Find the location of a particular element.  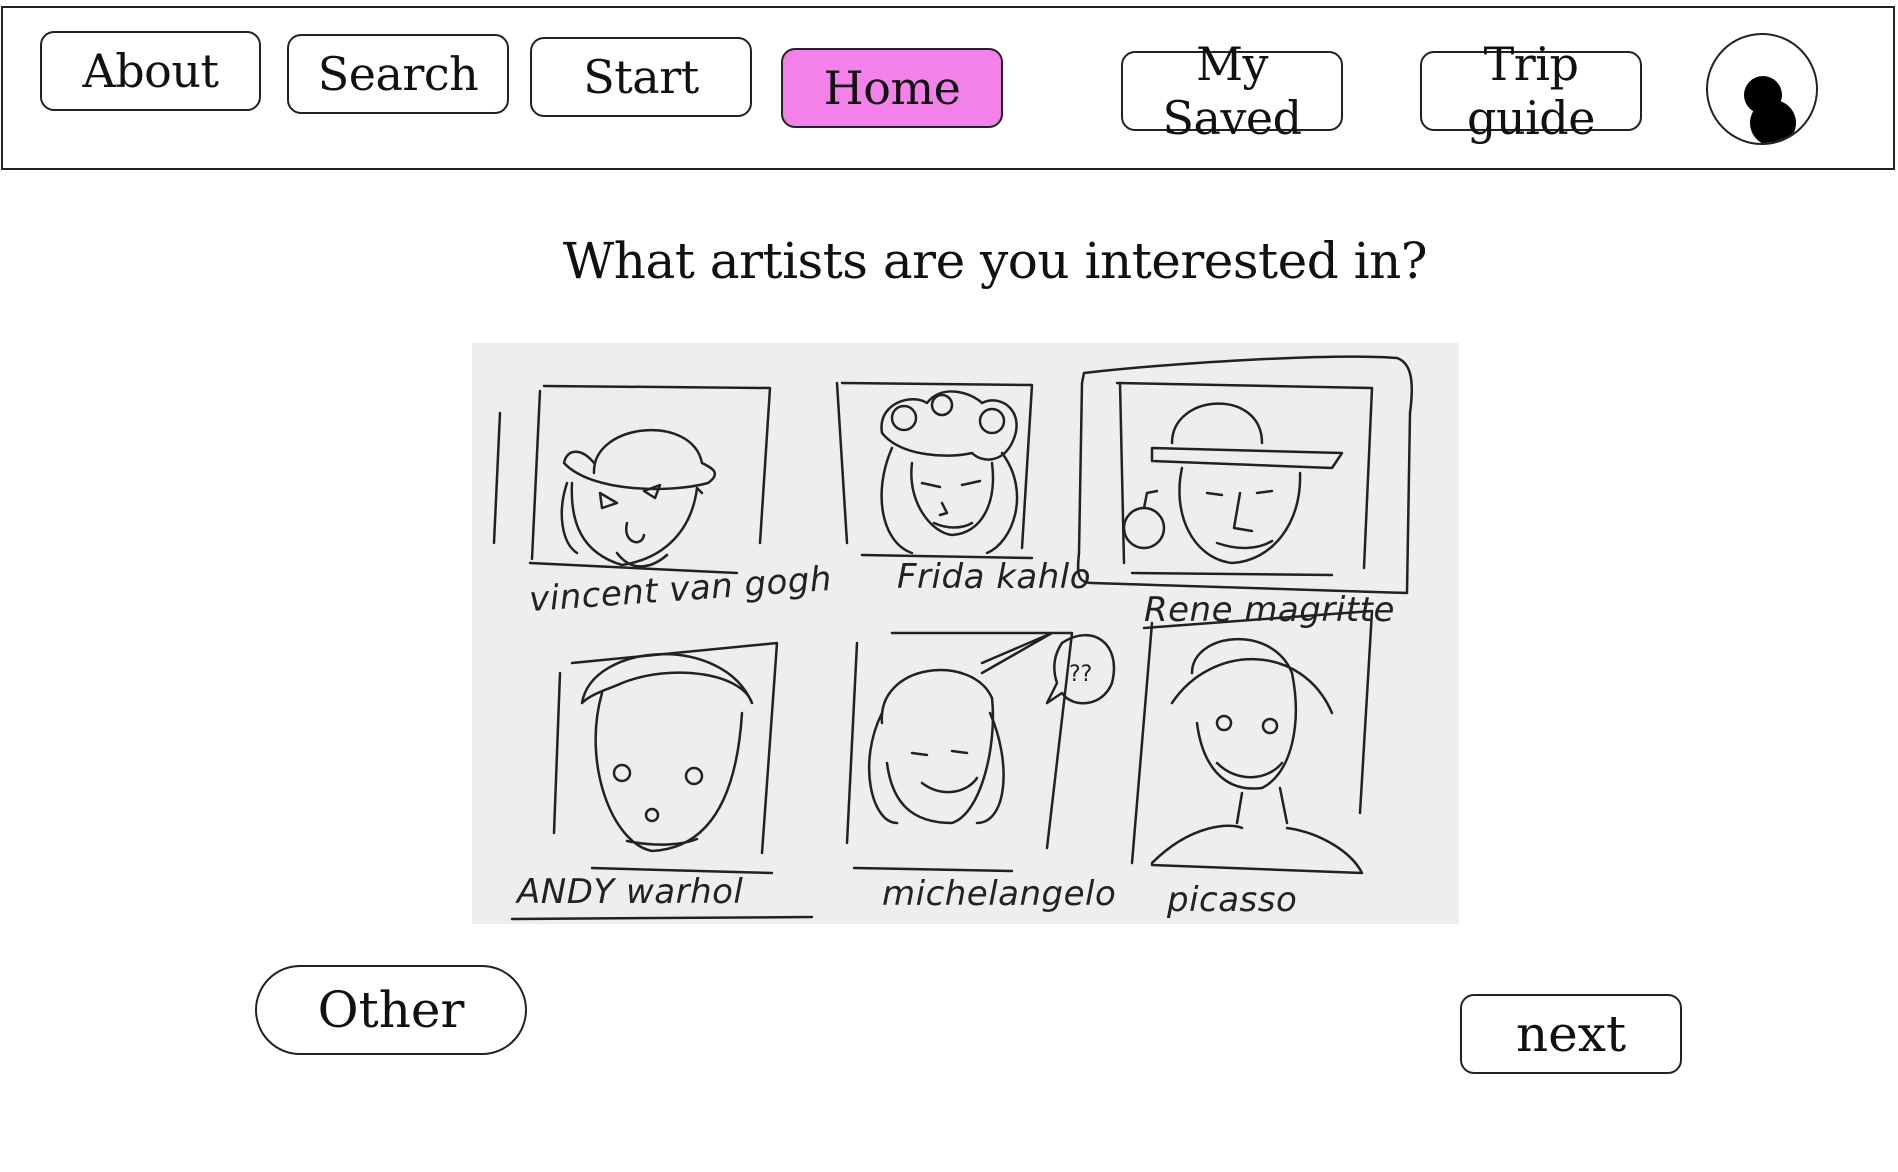

artist-name-michelangelo: michelangelo is located at coordinates (999, 894).